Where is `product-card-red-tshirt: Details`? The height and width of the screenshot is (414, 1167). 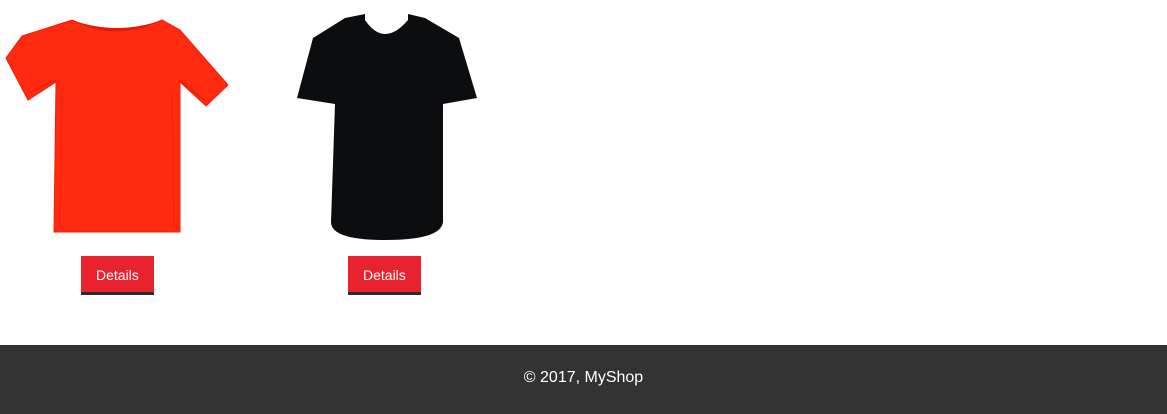 product-card-red-tshirt: Details is located at coordinates (117, 147).